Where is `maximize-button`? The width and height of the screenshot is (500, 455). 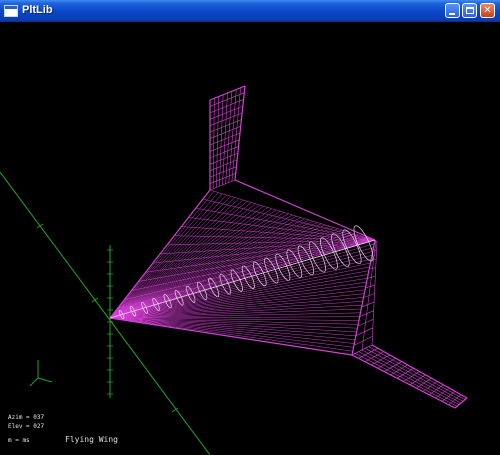 maximize-button is located at coordinates (469, 10).